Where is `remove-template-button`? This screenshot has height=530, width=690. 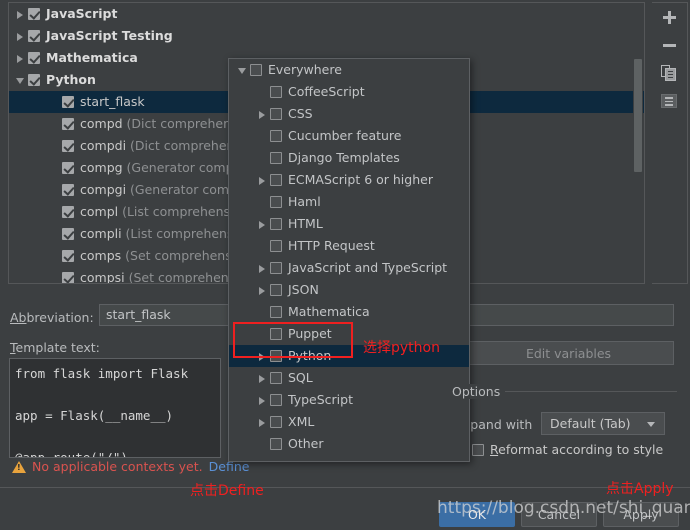 remove-template-button is located at coordinates (669, 45).